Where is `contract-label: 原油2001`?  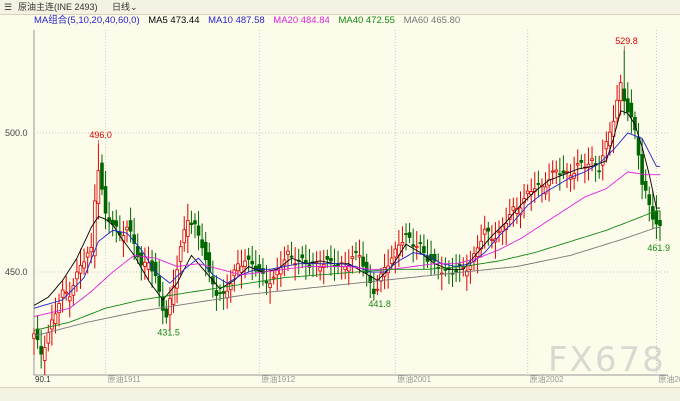
contract-label: 原油2001 is located at coordinates (414, 379).